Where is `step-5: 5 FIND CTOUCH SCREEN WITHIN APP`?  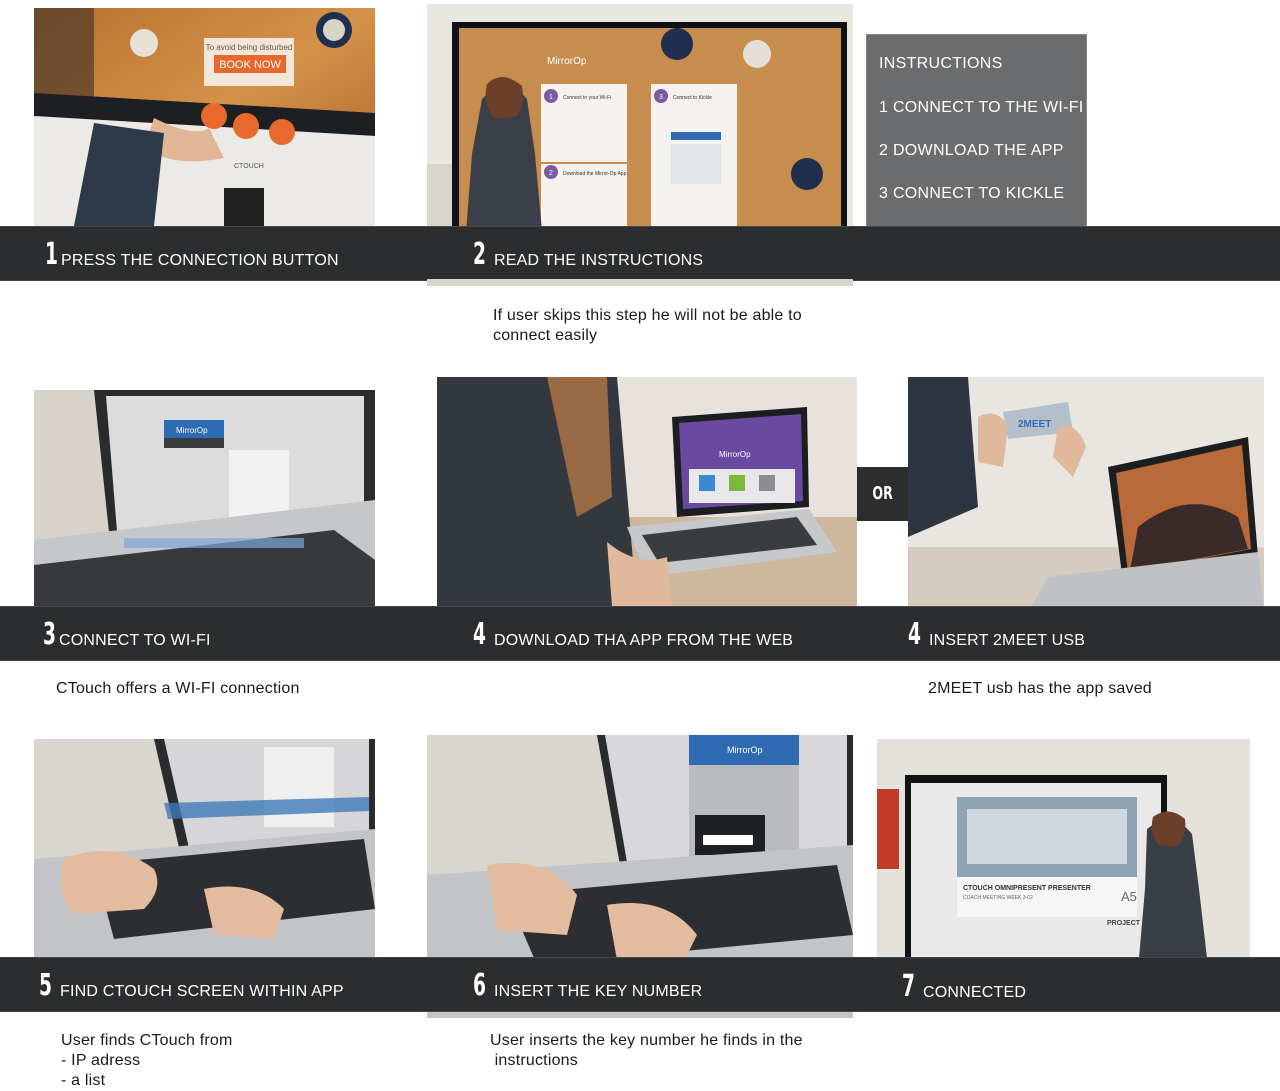 step-5: 5 FIND CTOUCH SCREEN WITHIN APP is located at coordinates (191, 986).